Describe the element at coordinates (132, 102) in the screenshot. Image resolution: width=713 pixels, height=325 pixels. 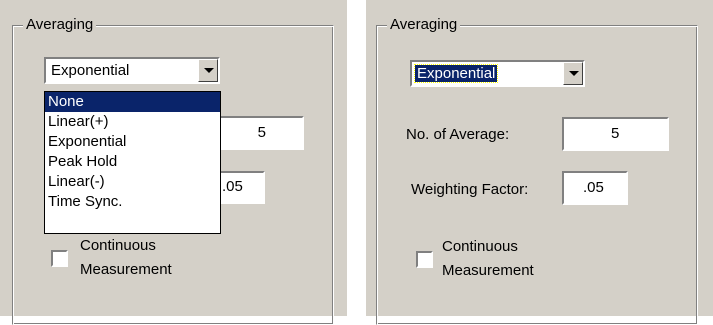
I see `dropdown-option-none: None` at that location.